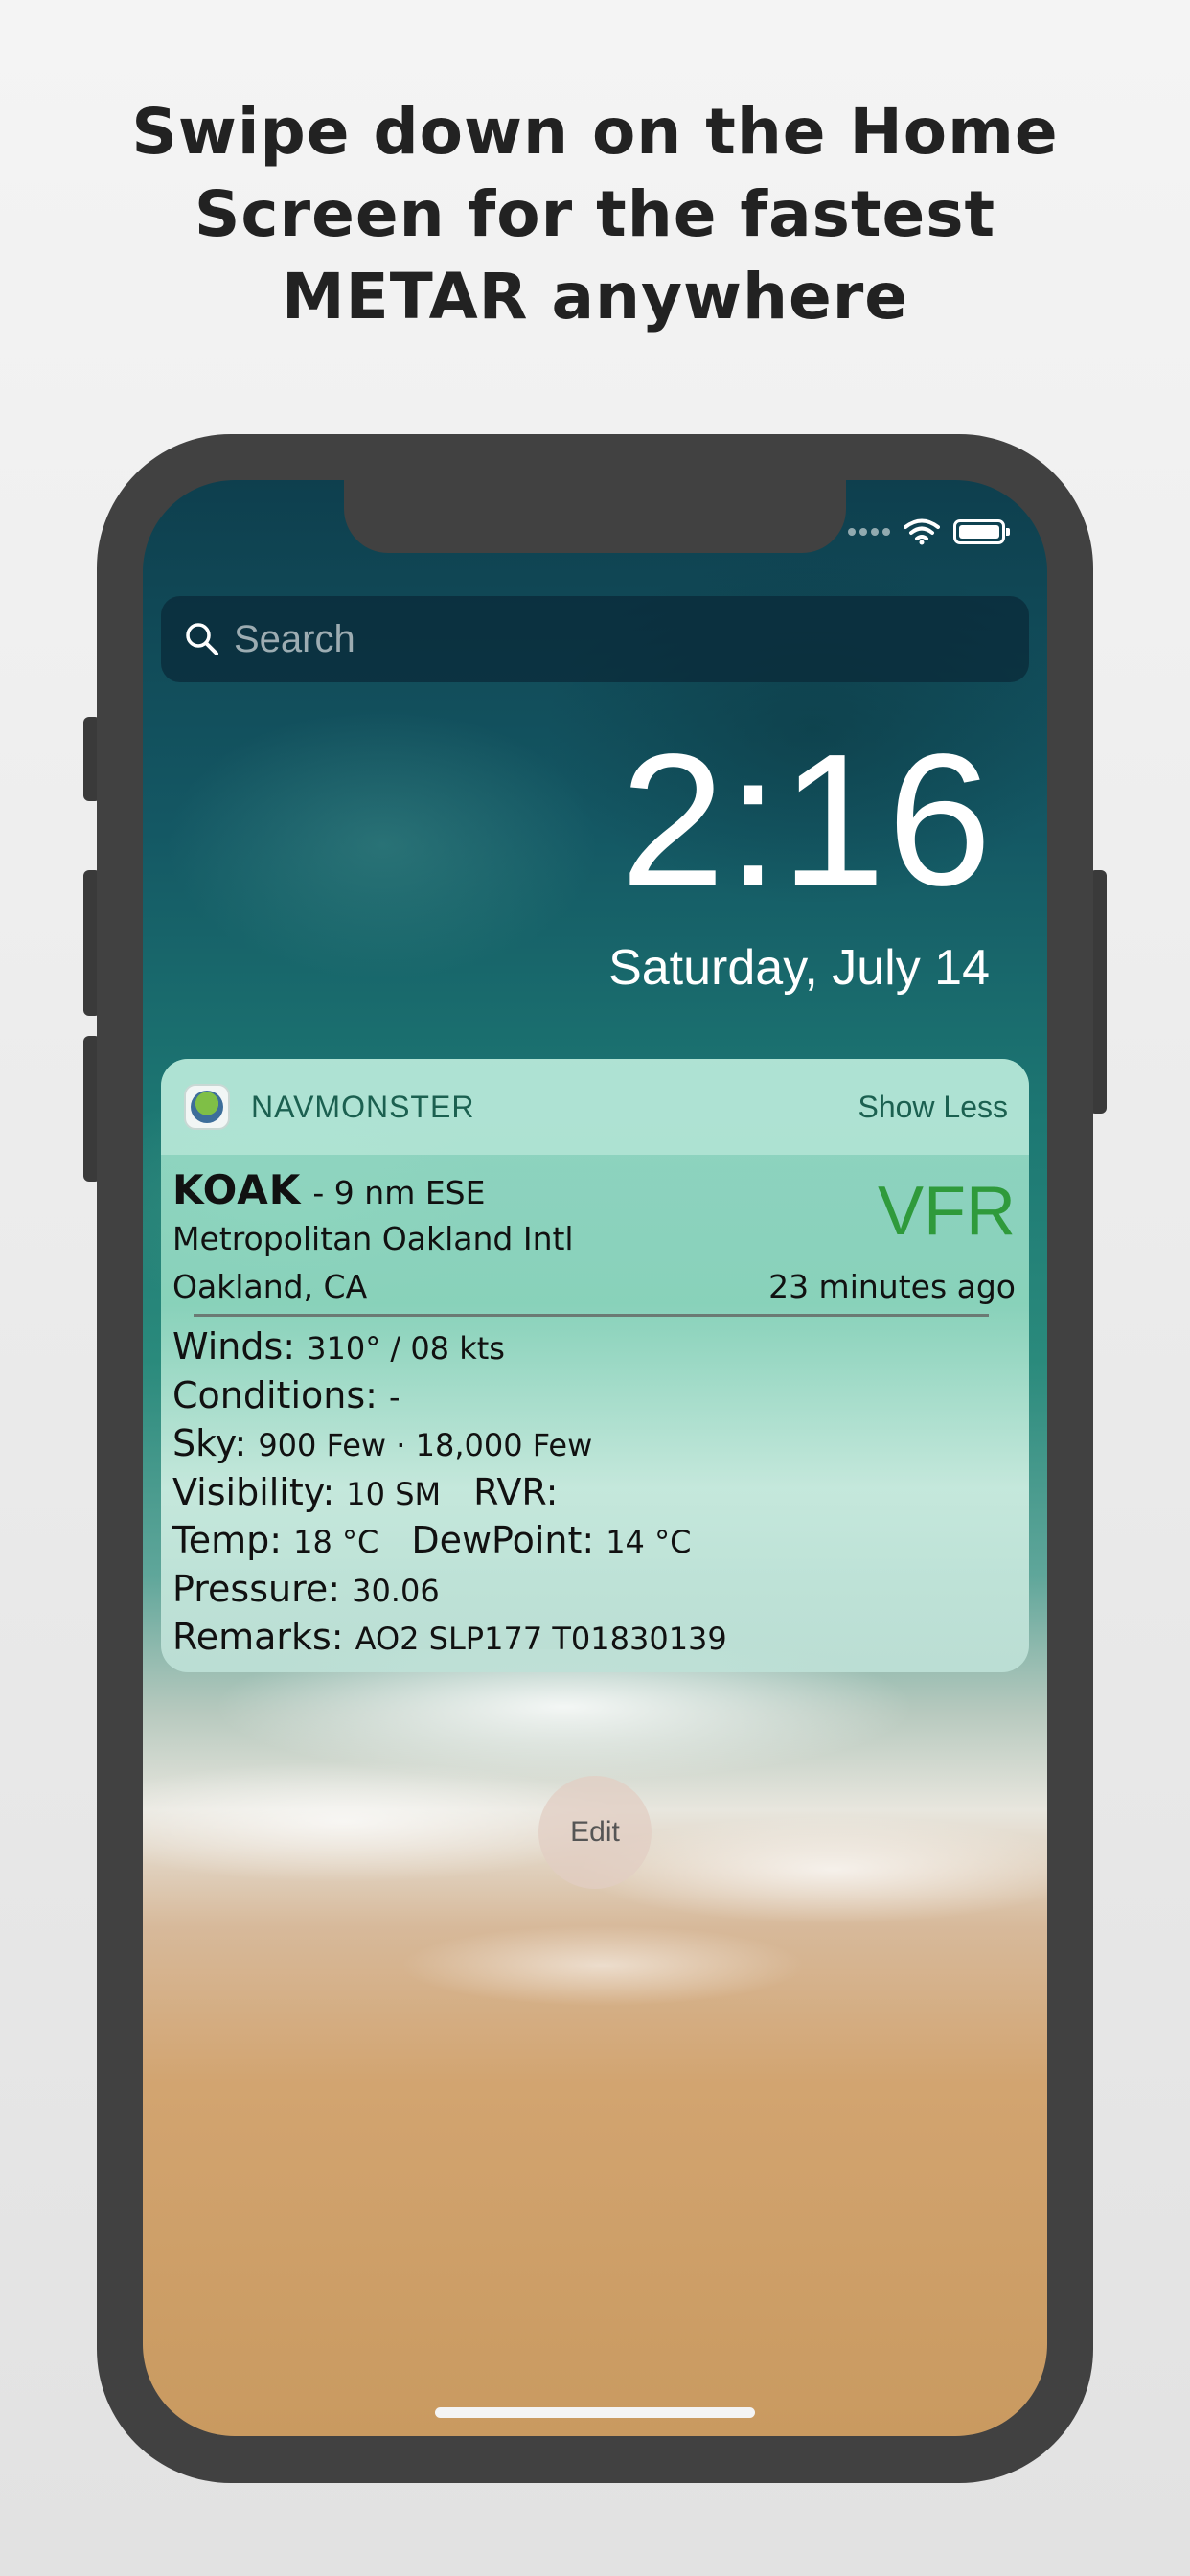 This screenshot has width=1190, height=2576. What do you see at coordinates (799, 968) in the screenshot?
I see `lock-screen-date: Saturday, July 14` at bounding box center [799, 968].